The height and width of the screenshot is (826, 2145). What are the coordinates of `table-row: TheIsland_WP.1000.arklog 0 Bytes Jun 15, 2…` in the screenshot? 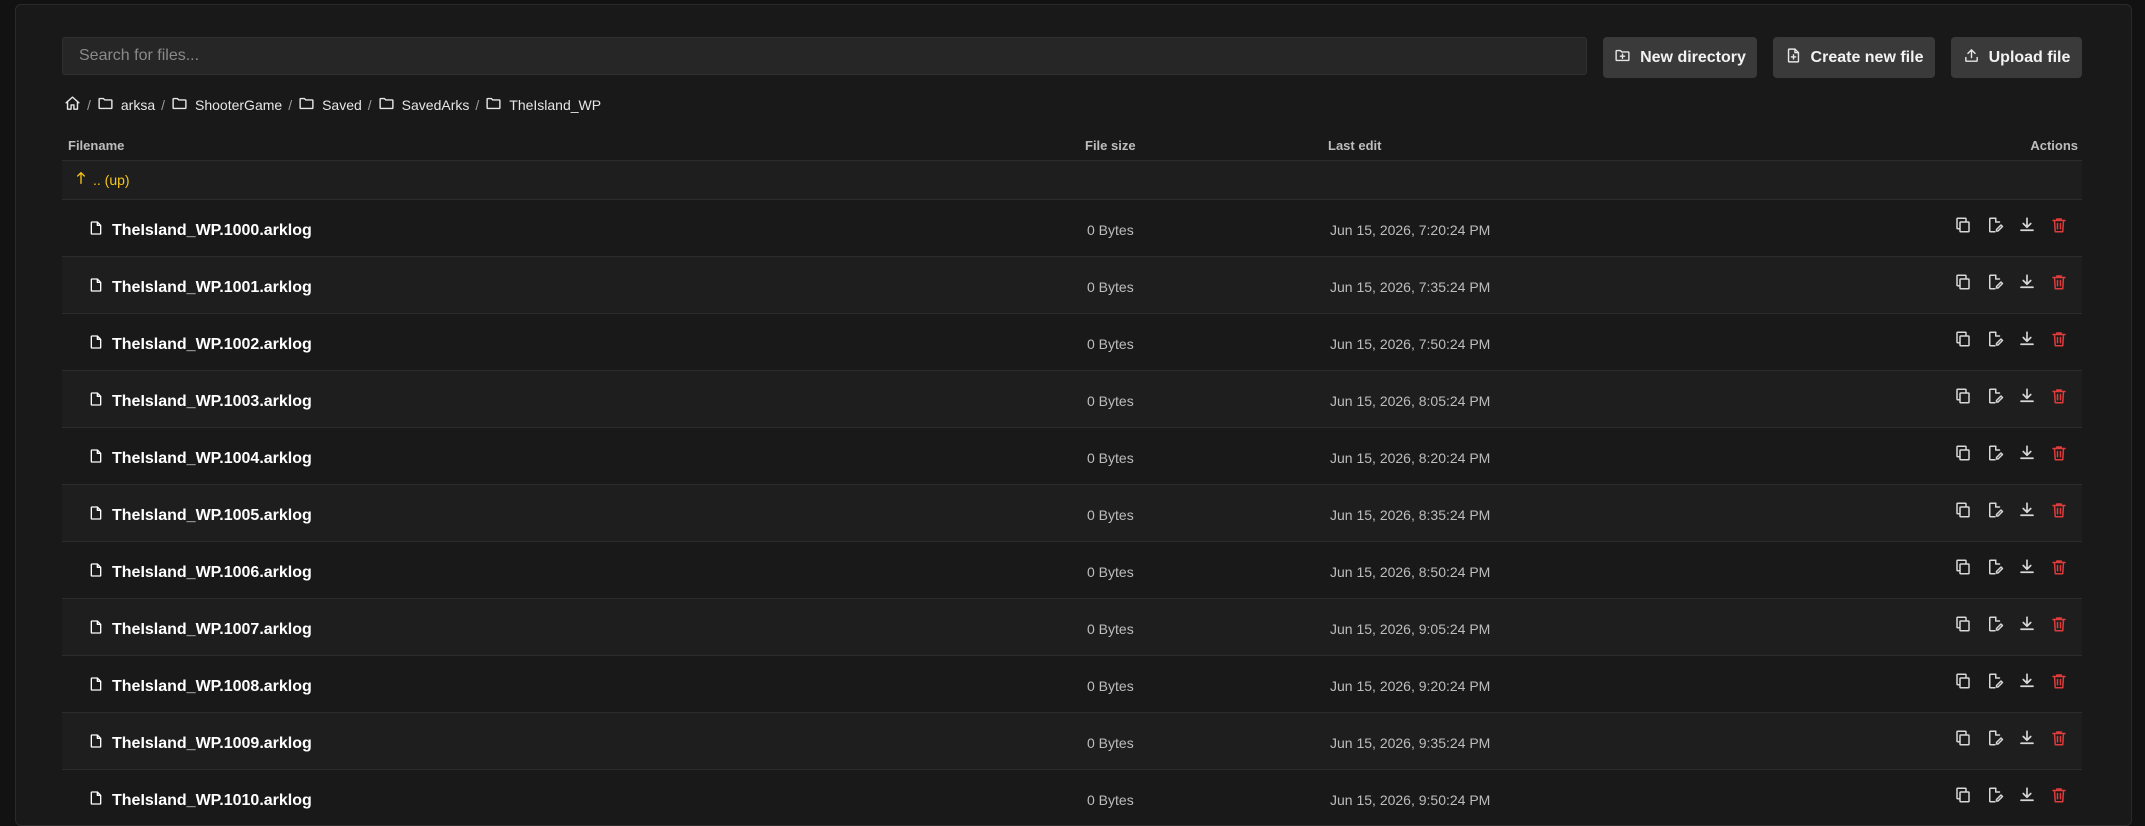 It's located at (1072, 227).